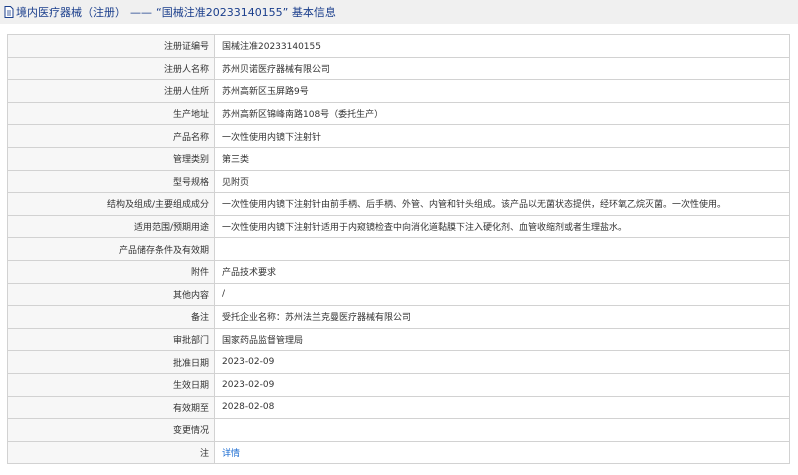 This screenshot has width=798, height=475. I want to click on field-label: 型号规格, so click(111, 181).